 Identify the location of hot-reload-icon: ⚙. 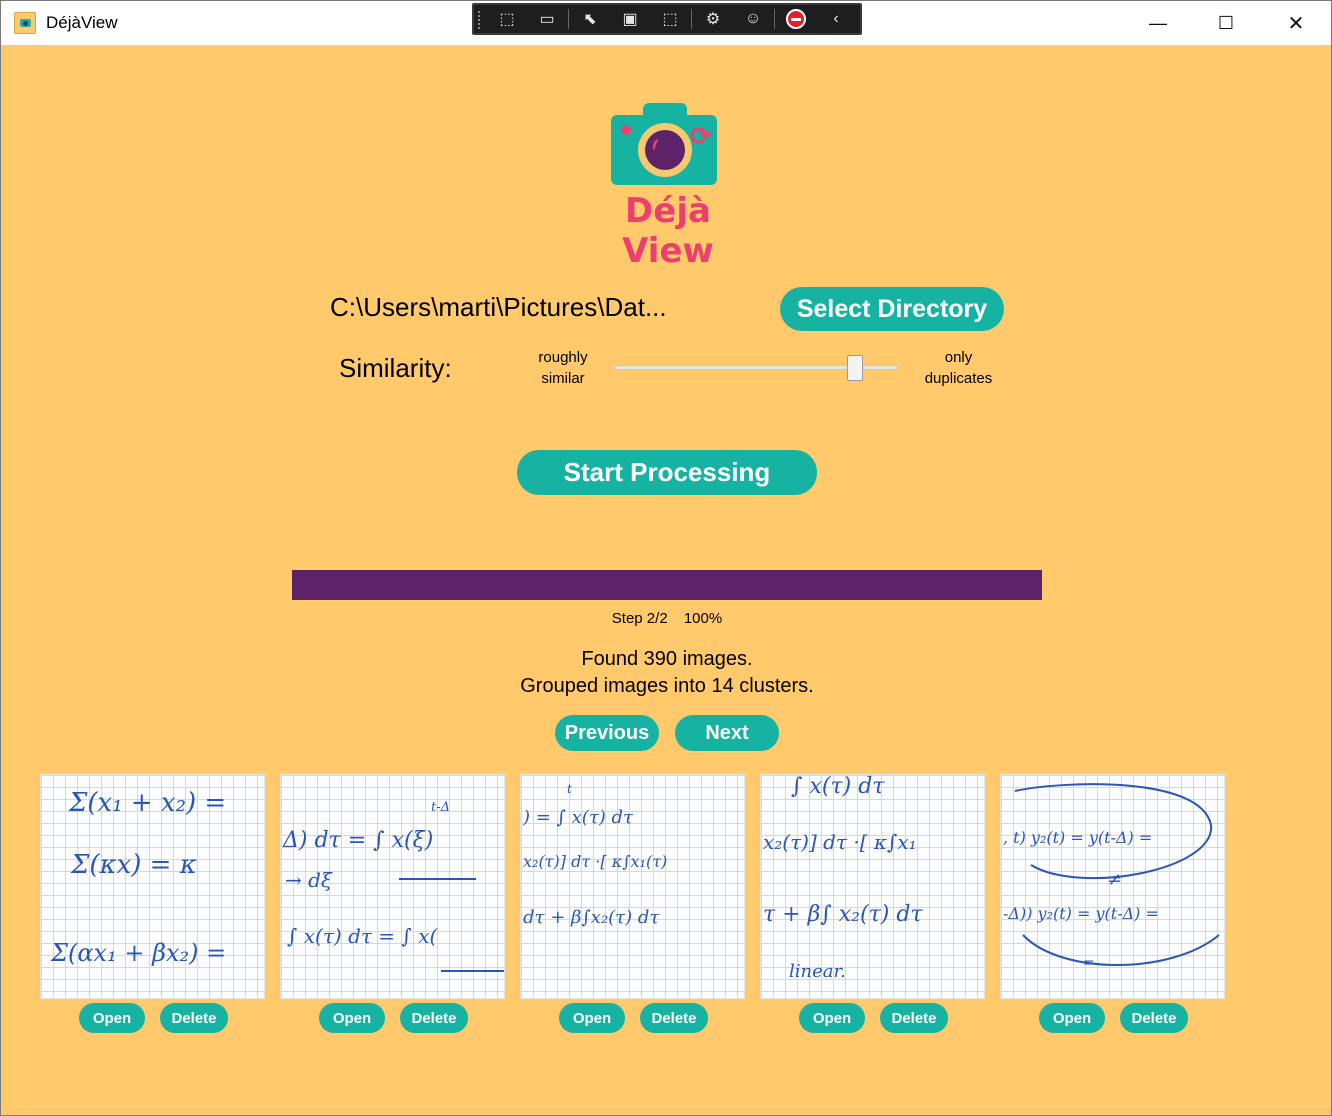
(713, 19).